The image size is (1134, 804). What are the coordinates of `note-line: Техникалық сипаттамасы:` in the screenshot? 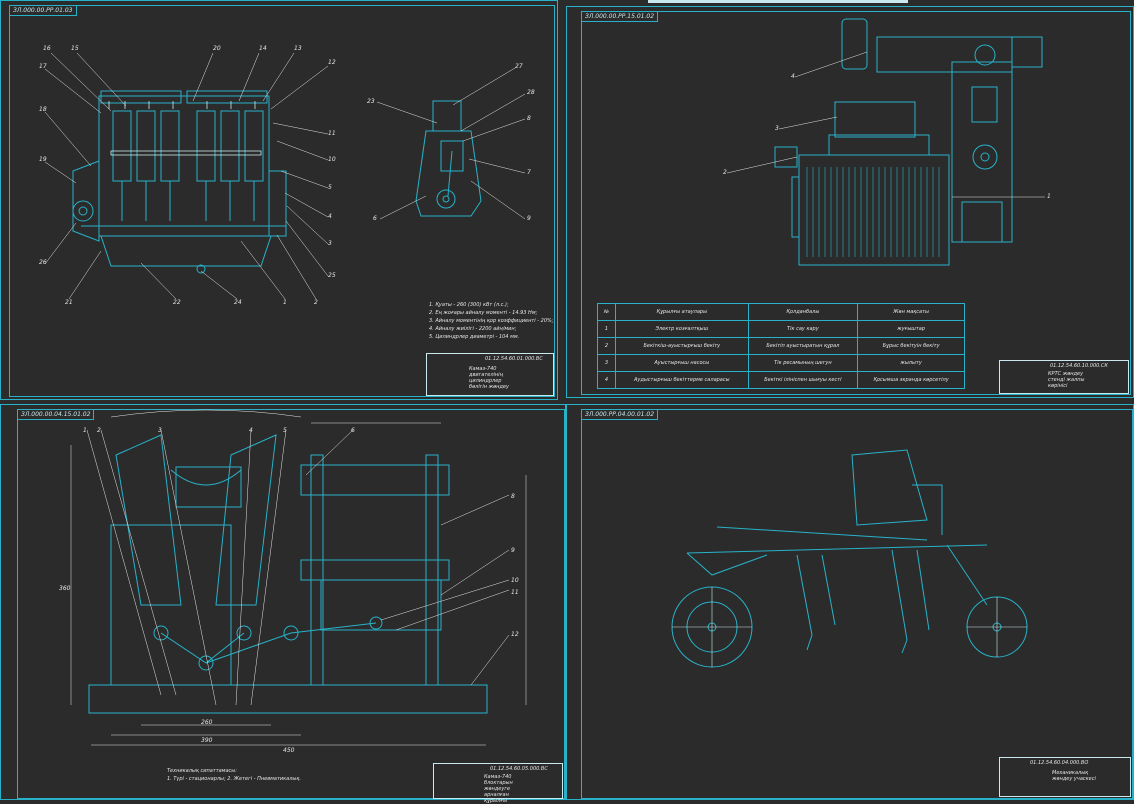 It's located at (202, 771).